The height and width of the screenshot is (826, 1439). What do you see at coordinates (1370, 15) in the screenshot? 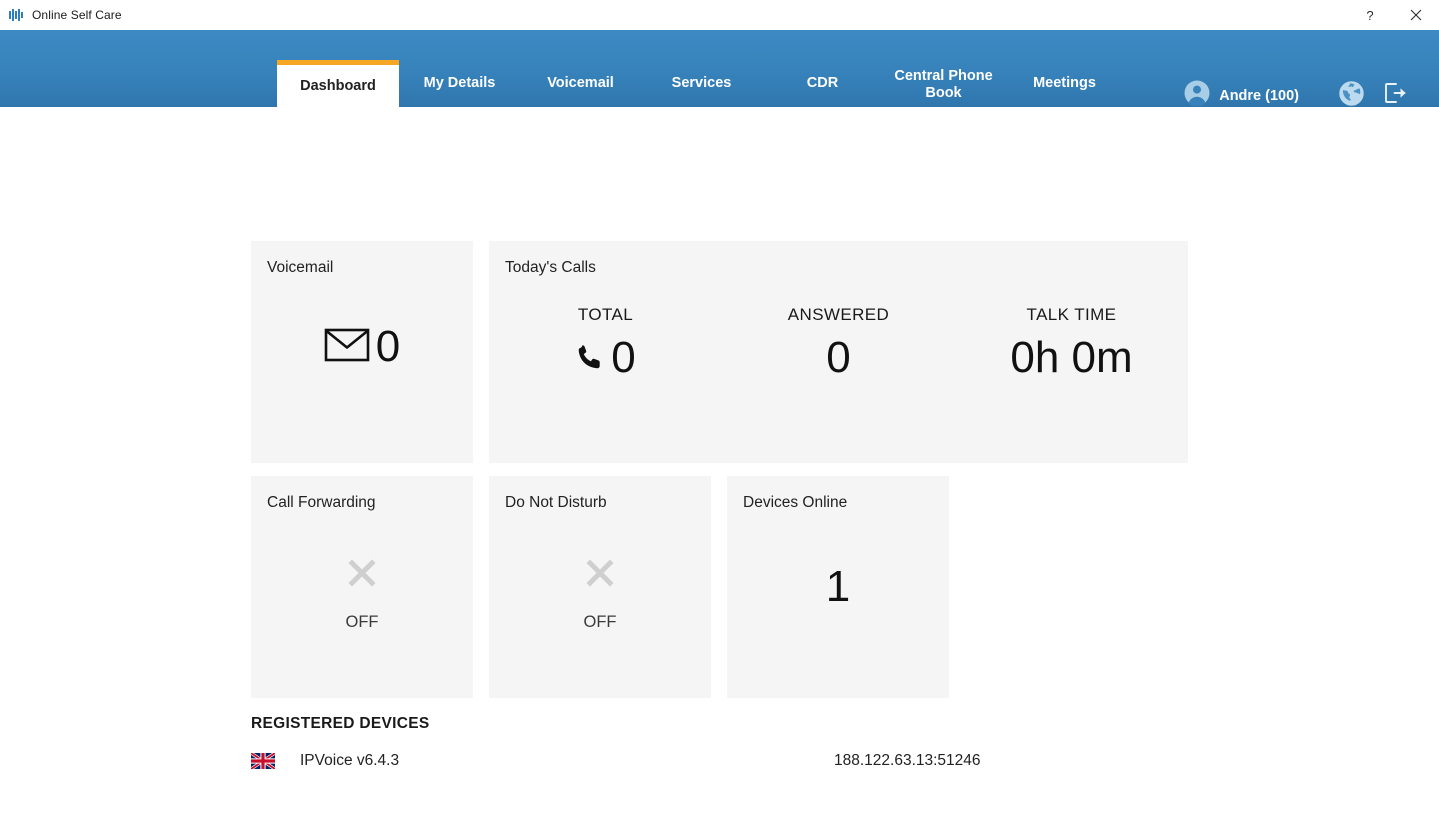
I see `help-button: ?` at bounding box center [1370, 15].